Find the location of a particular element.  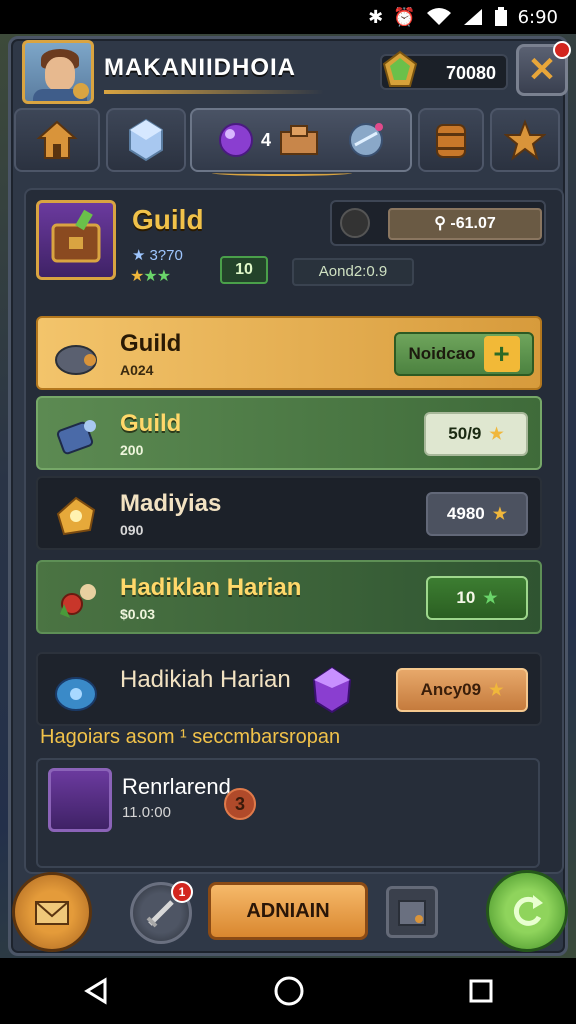

reward-badge: 3 is located at coordinates (240, 804).